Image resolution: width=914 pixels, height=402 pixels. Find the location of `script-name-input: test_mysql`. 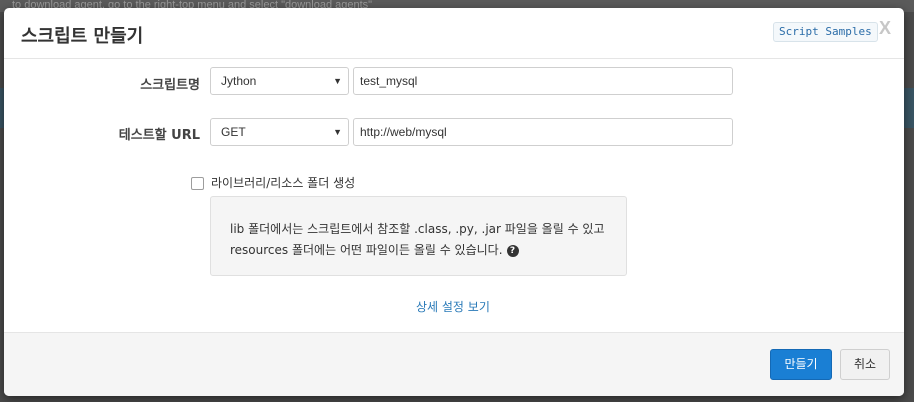

script-name-input: test_mysql is located at coordinates (543, 81).